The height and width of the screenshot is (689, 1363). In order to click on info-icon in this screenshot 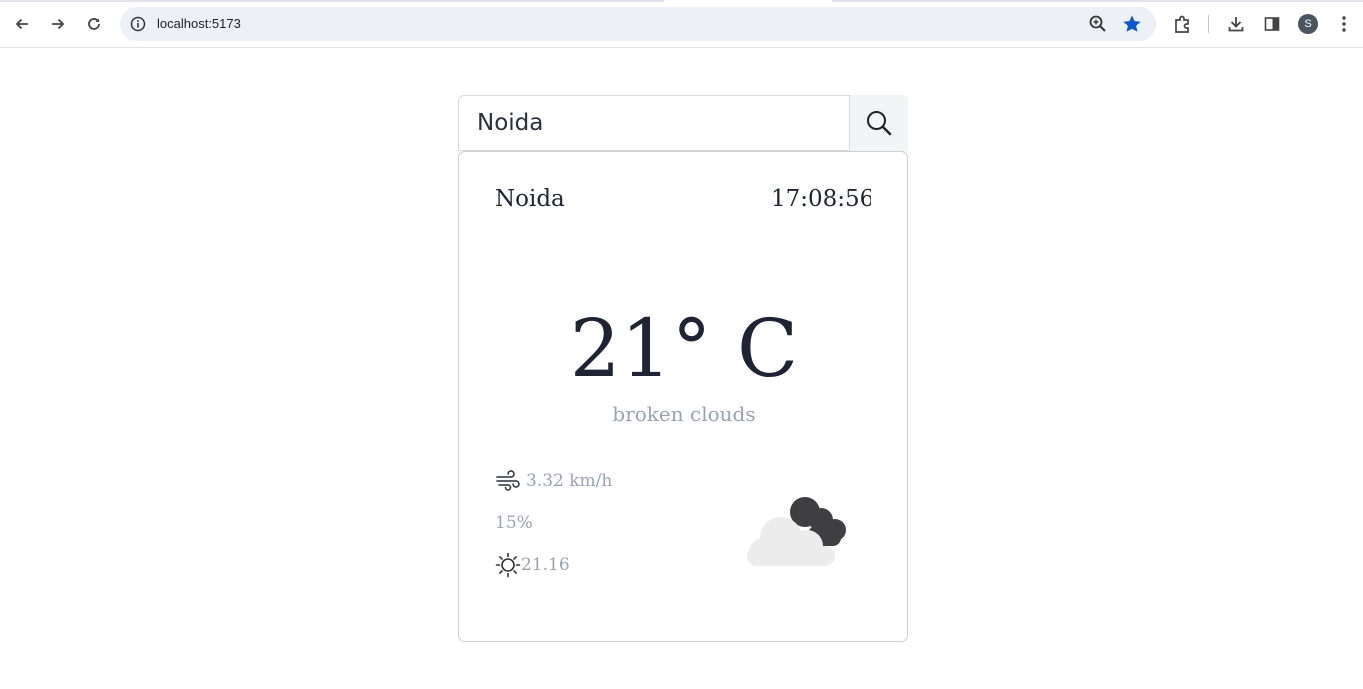, I will do `click(138, 24)`.